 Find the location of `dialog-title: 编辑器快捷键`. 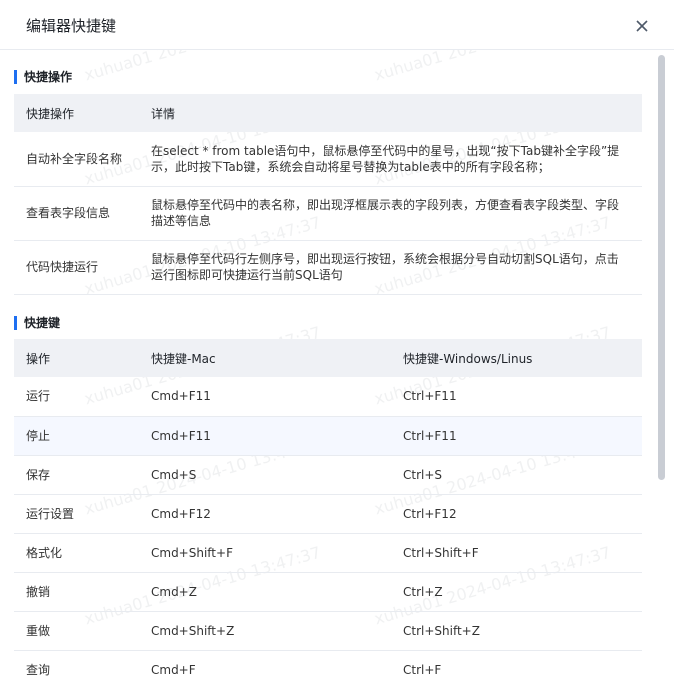

dialog-title: 编辑器快捷键 is located at coordinates (71, 26).